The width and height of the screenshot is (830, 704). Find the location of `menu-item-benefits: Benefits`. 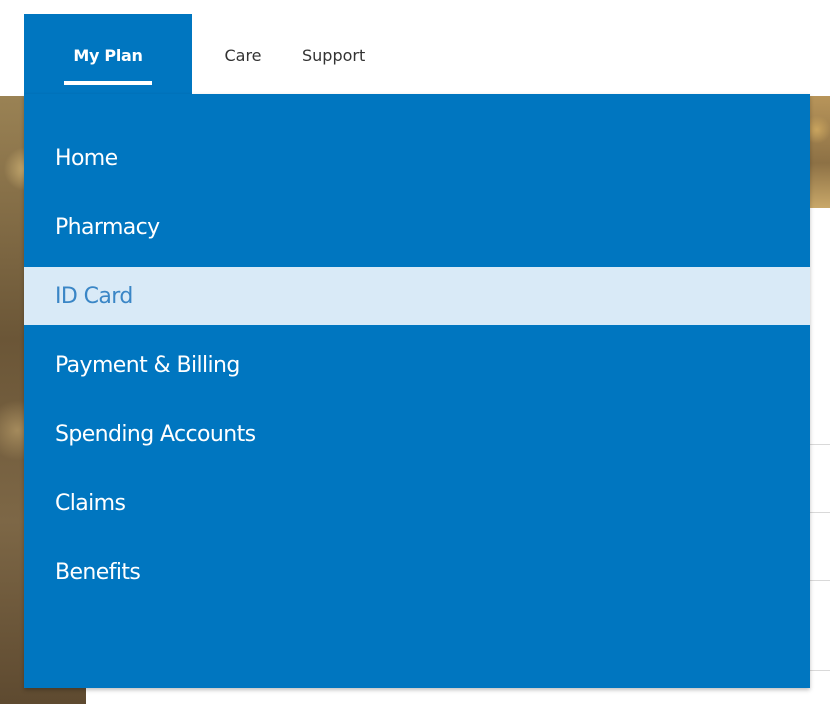

menu-item-benefits: Benefits is located at coordinates (417, 572).